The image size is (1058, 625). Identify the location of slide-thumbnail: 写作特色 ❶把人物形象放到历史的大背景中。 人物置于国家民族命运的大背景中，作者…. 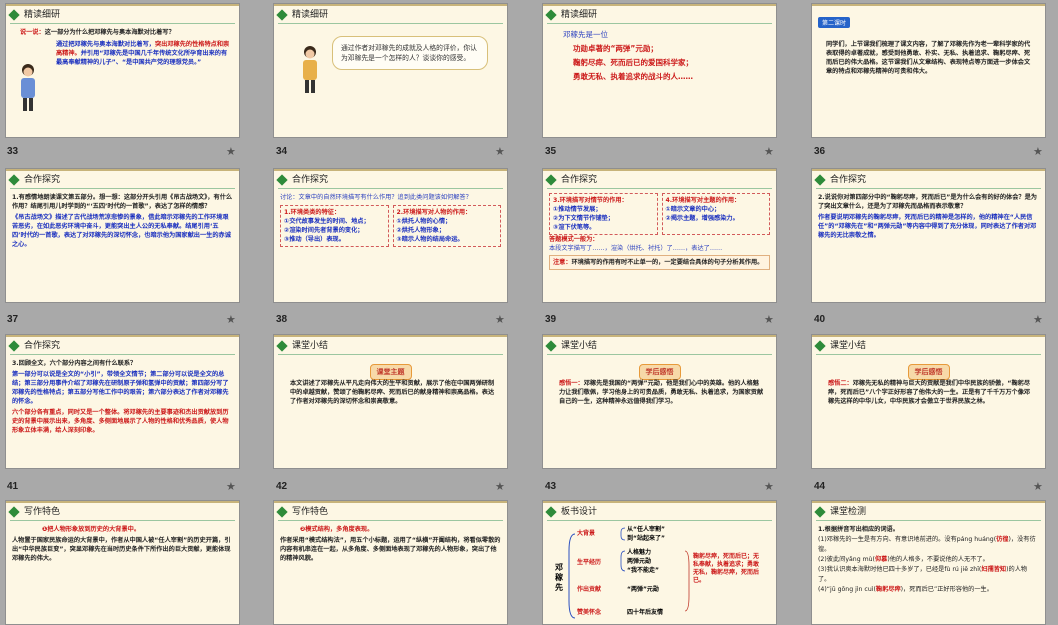
(122, 562).